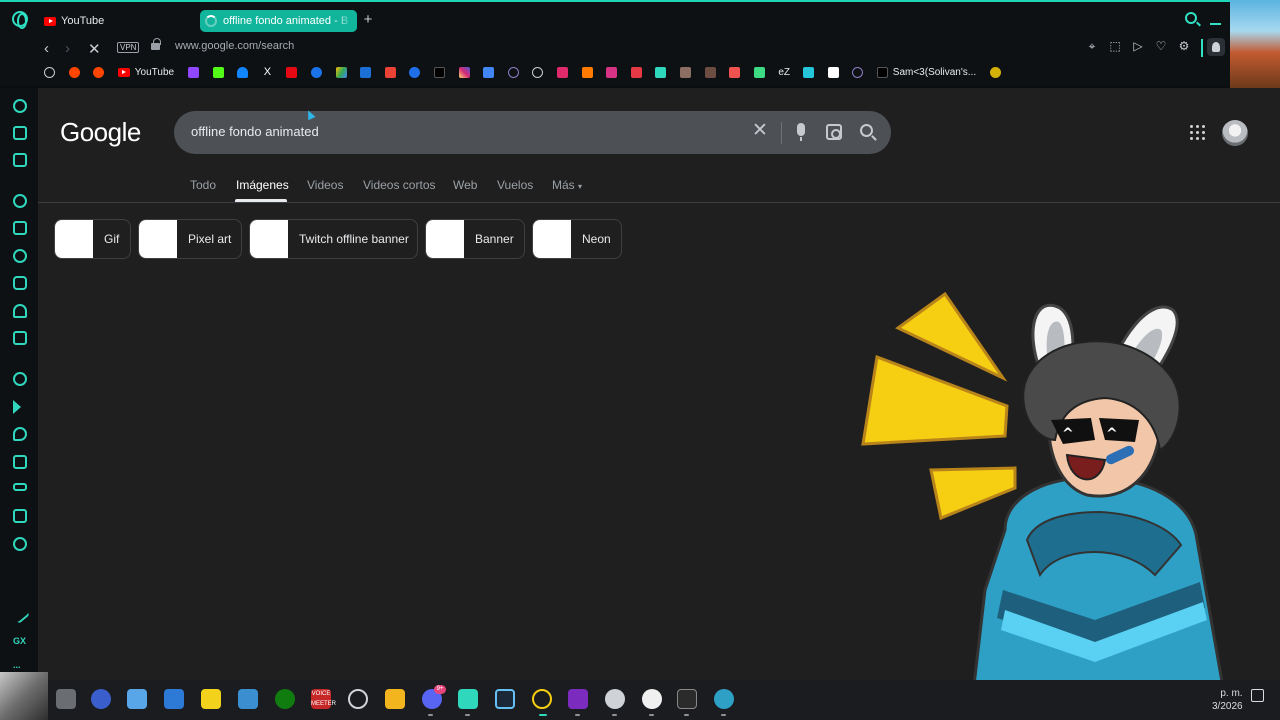 Image resolution: width=1280 pixels, height=720 pixels. Describe the element at coordinates (1184, 46) in the screenshot. I see `extensions-icon: ⚙` at that location.